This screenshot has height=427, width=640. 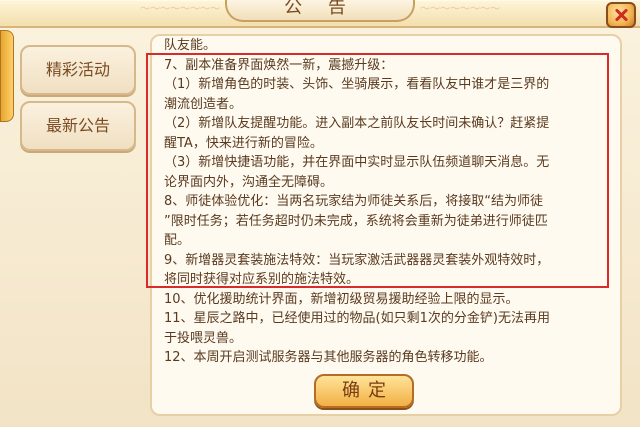 I want to click on title-ornament-left: ～～～～～～～～, so click(x=180, y=9).